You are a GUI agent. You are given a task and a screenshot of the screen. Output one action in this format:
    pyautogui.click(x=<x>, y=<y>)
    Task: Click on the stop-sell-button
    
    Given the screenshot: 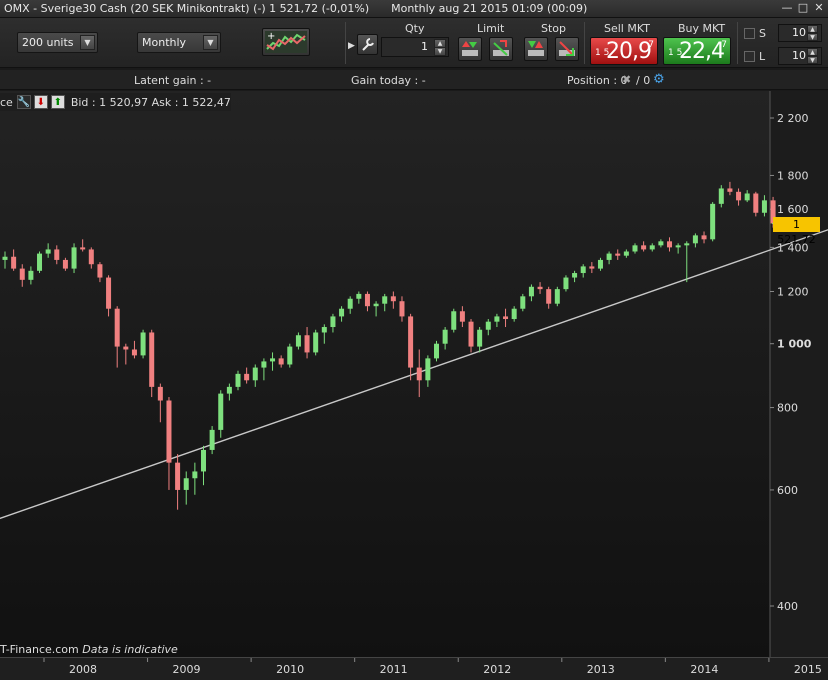 What is the action you would take?
    pyautogui.click(x=567, y=49)
    